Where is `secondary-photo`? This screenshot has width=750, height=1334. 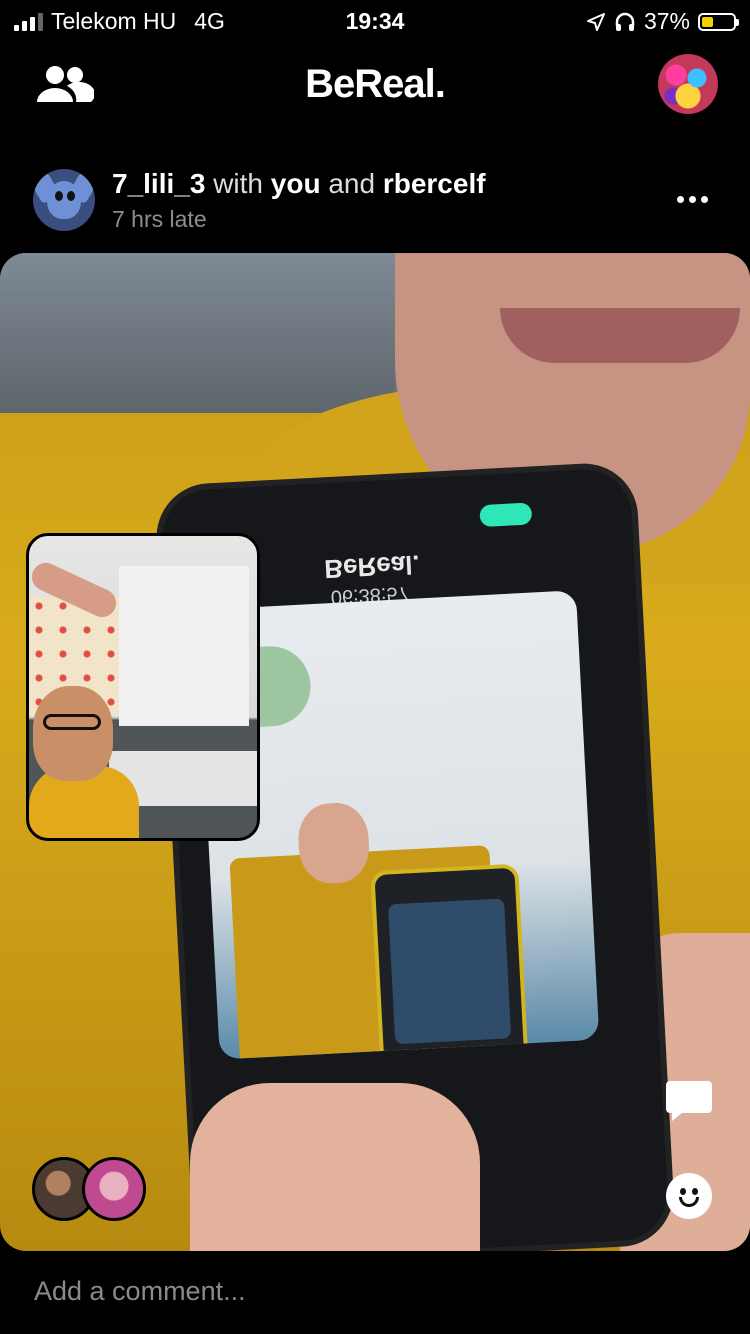
secondary-photo is located at coordinates (143, 687).